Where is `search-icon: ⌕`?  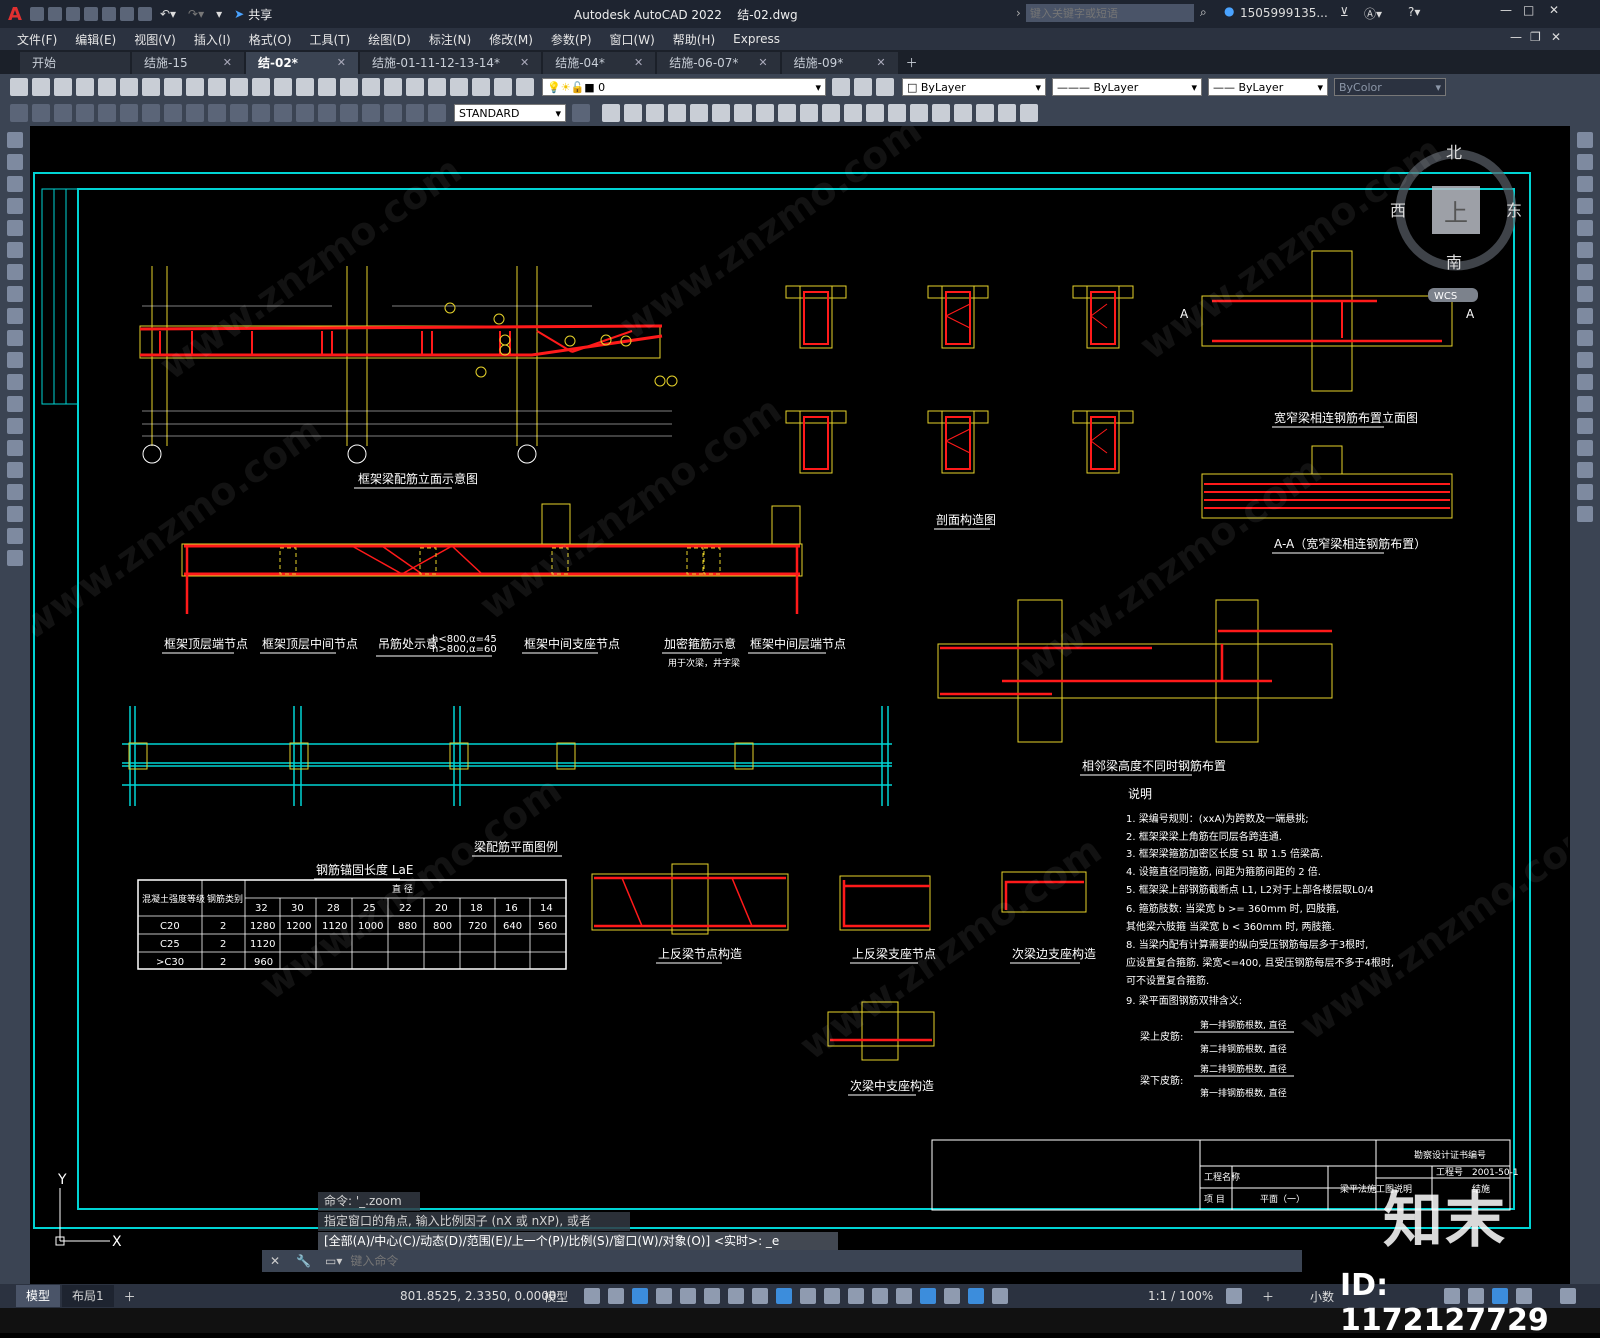 search-icon: ⌕ is located at coordinates (1203, 12).